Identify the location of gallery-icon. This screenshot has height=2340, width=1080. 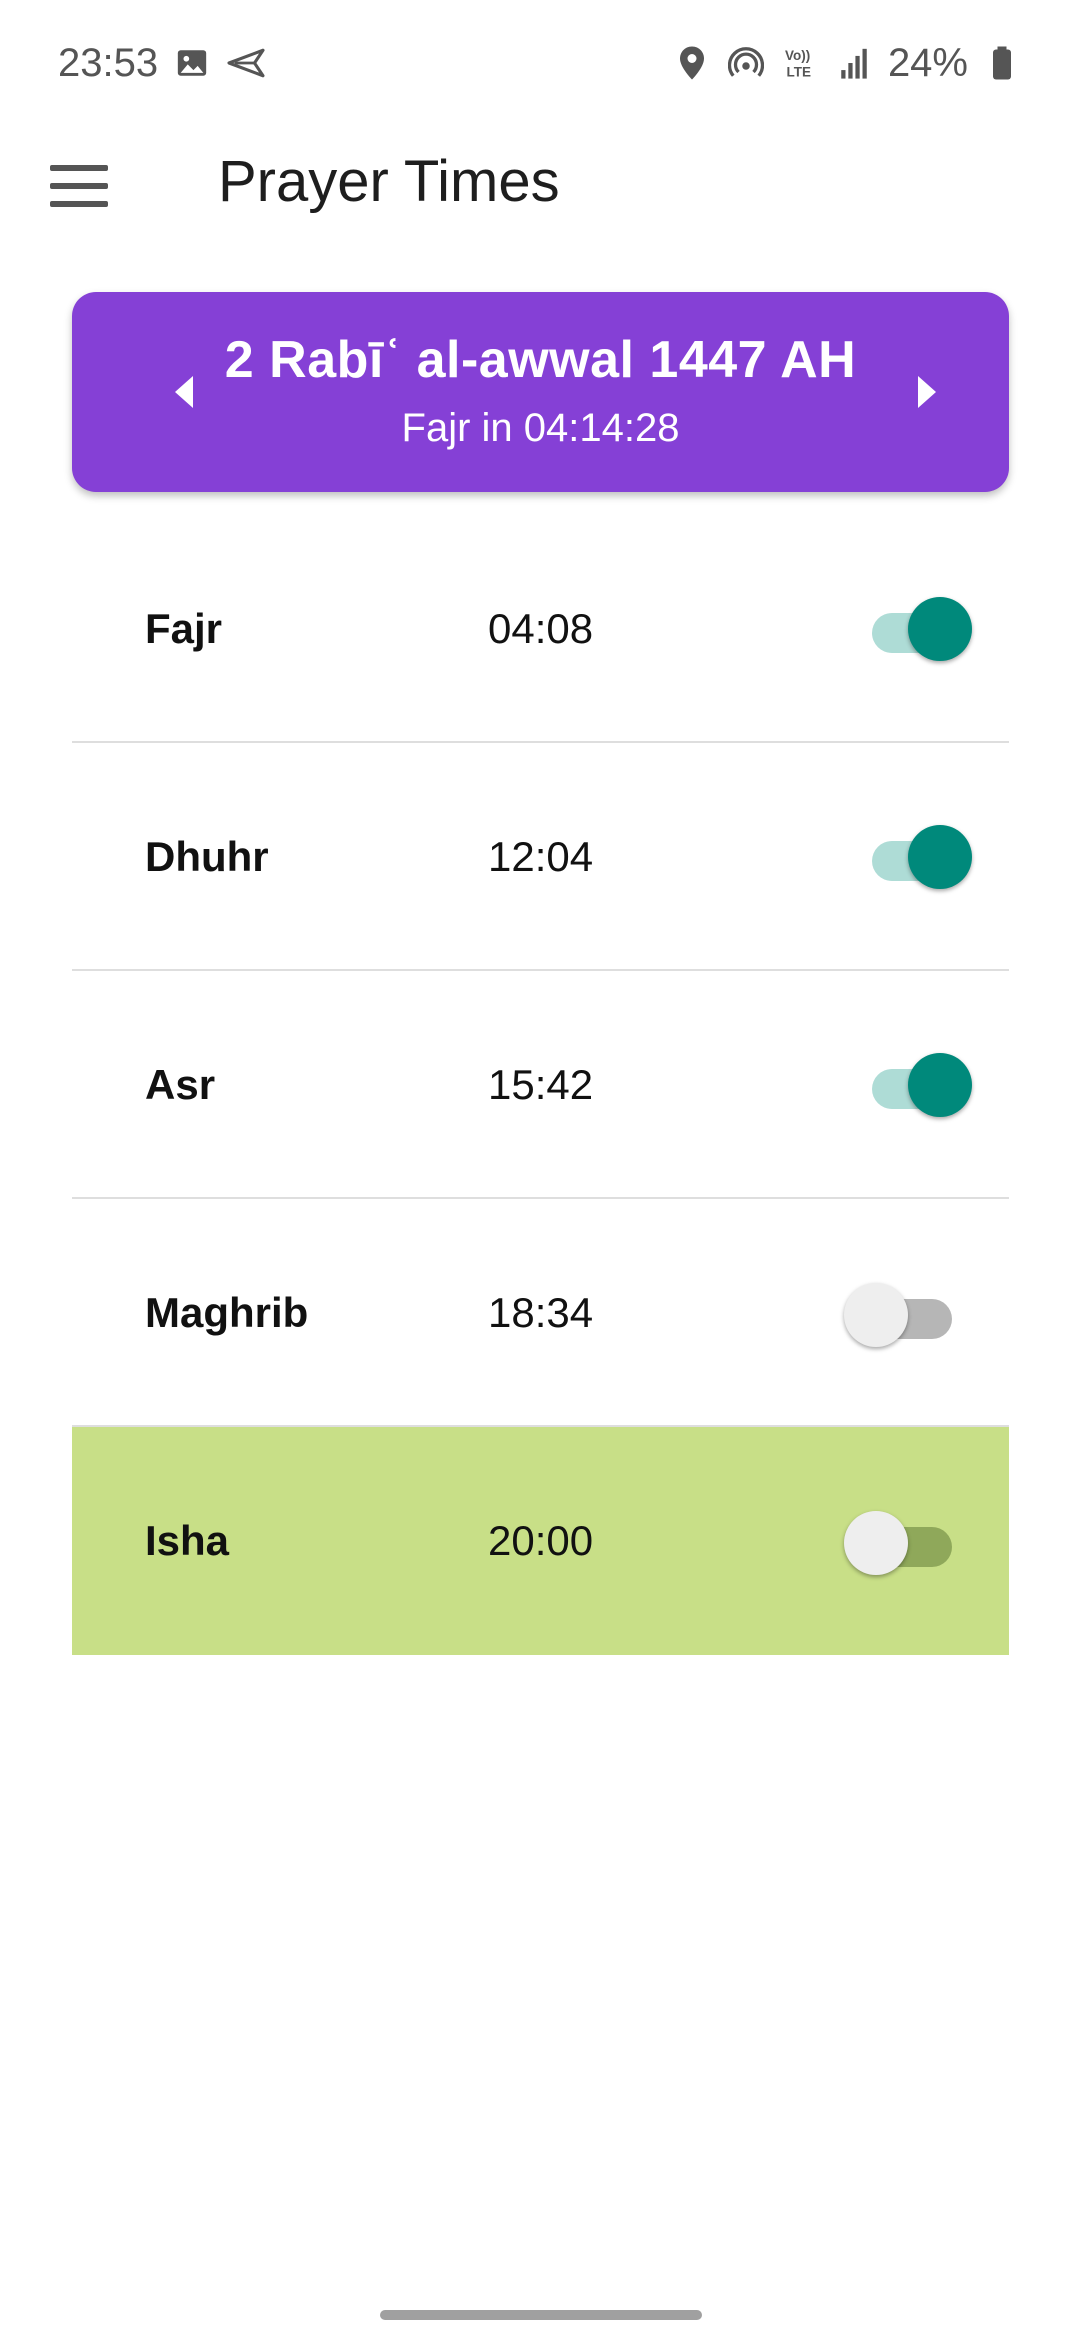
(192, 63).